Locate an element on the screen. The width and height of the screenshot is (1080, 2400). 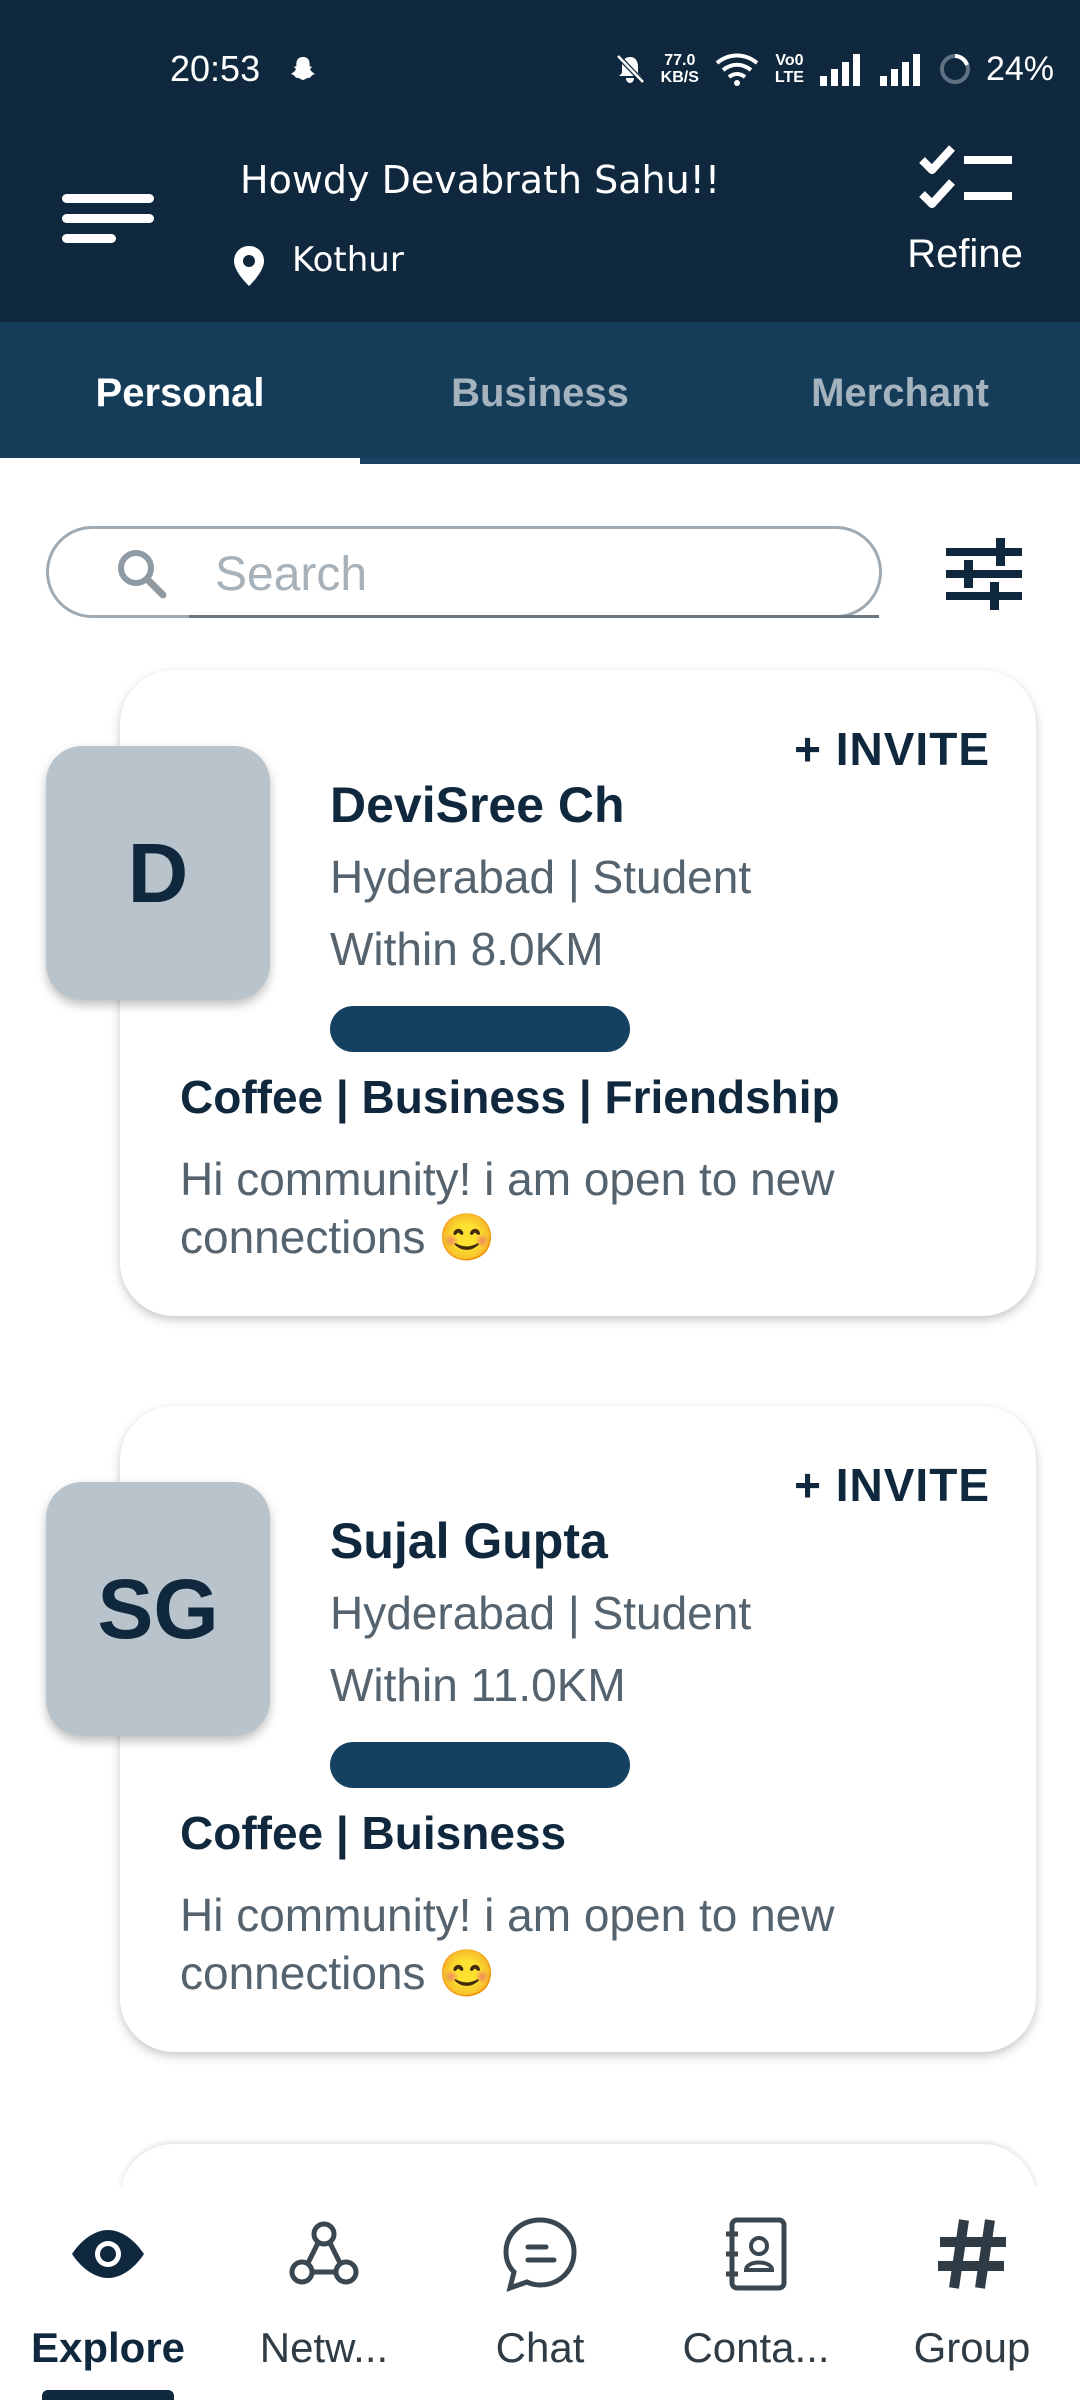
tab-business: Business is located at coordinates (540, 393).